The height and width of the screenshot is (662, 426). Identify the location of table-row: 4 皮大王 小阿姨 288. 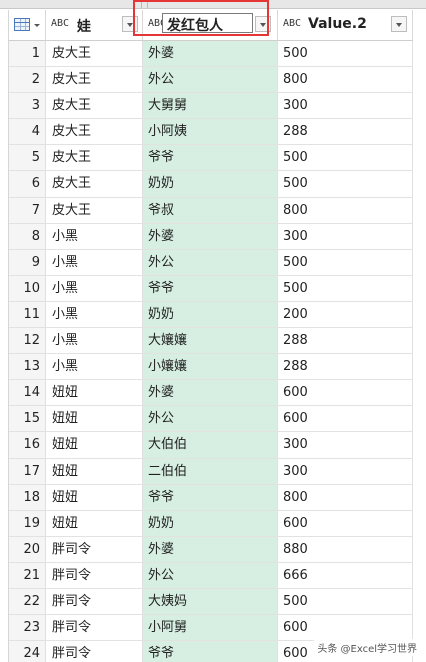
(211, 132).